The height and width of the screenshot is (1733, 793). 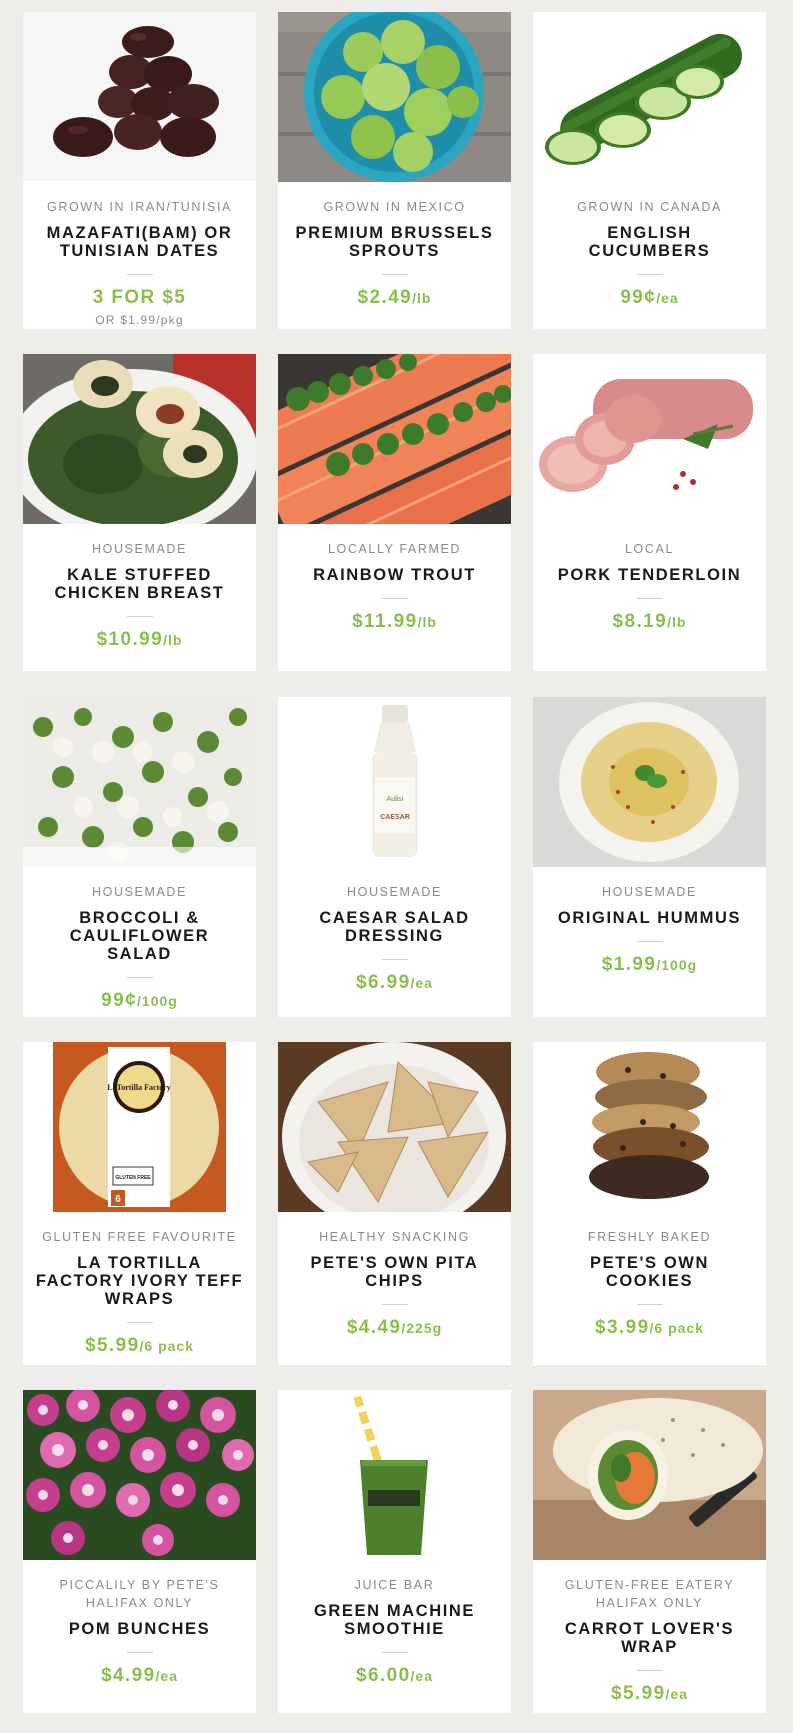 What do you see at coordinates (383, 1675) in the screenshot?
I see `price-value: $6.00` at bounding box center [383, 1675].